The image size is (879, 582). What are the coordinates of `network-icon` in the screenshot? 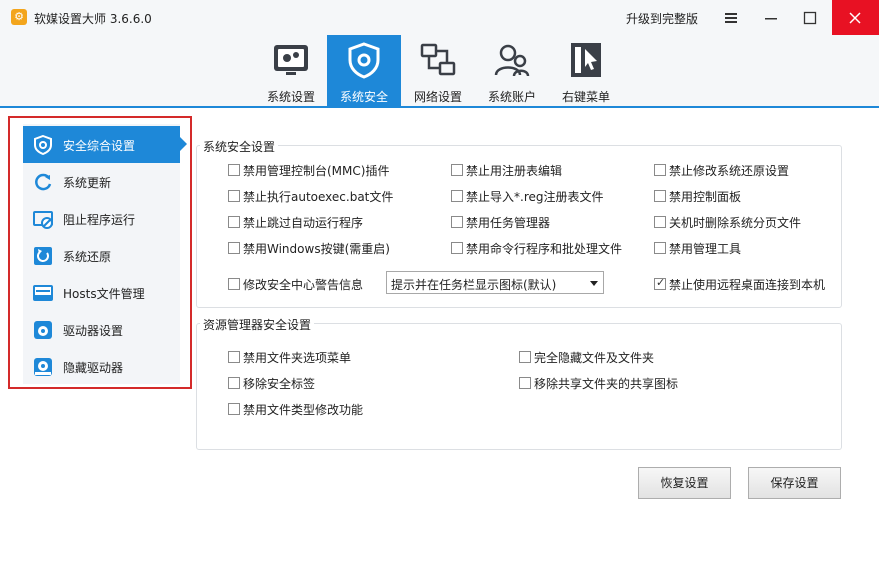 It's located at (438, 59).